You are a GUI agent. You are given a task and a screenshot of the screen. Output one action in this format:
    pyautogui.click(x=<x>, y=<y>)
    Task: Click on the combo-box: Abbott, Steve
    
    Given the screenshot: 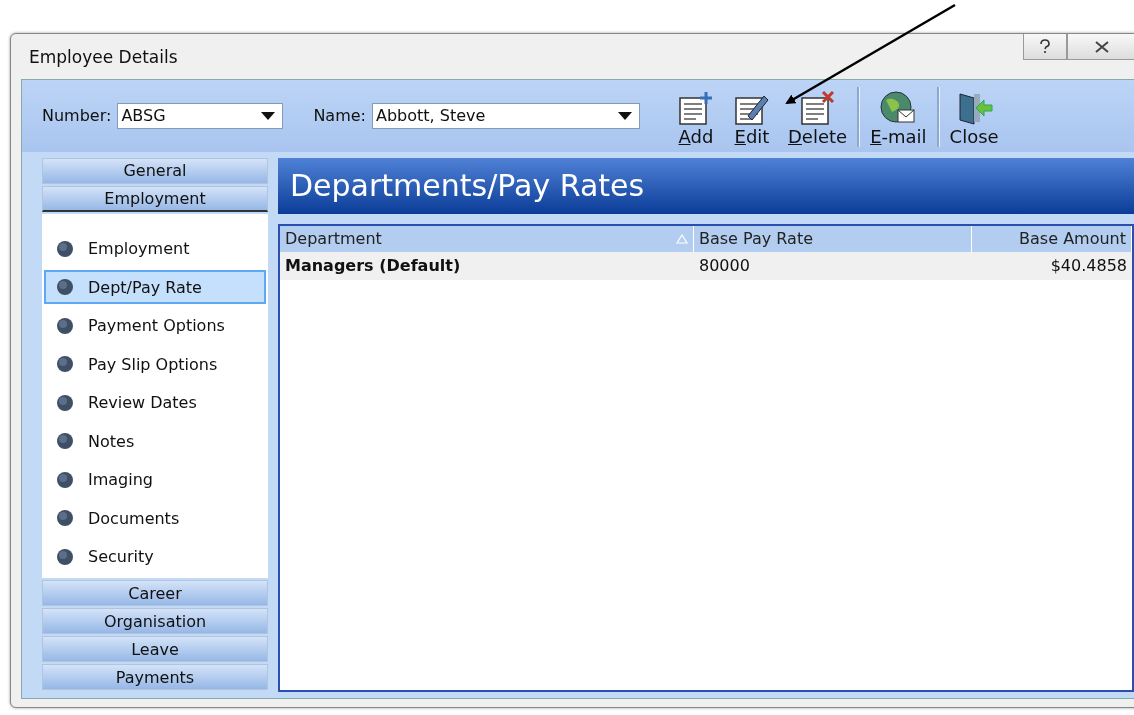 What is the action you would take?
    pyautogui.click(x=506, y=115)
    